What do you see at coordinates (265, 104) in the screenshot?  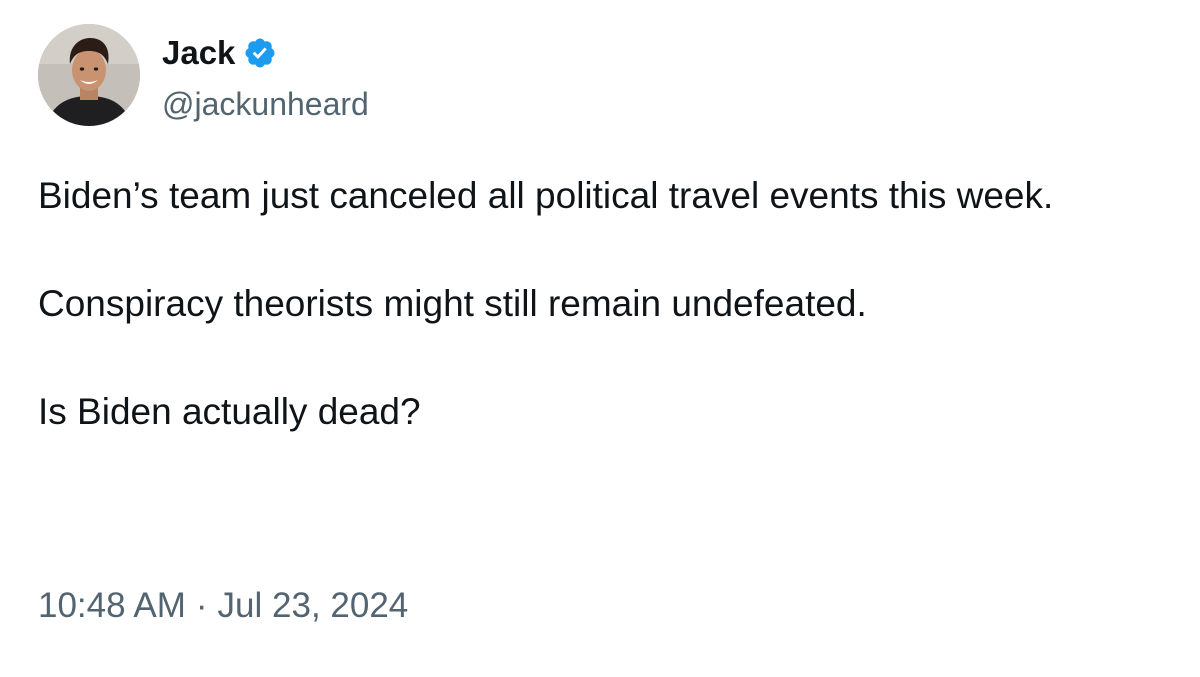 I see `author-handle: @jackunheard` at bounding box center [265, 104].